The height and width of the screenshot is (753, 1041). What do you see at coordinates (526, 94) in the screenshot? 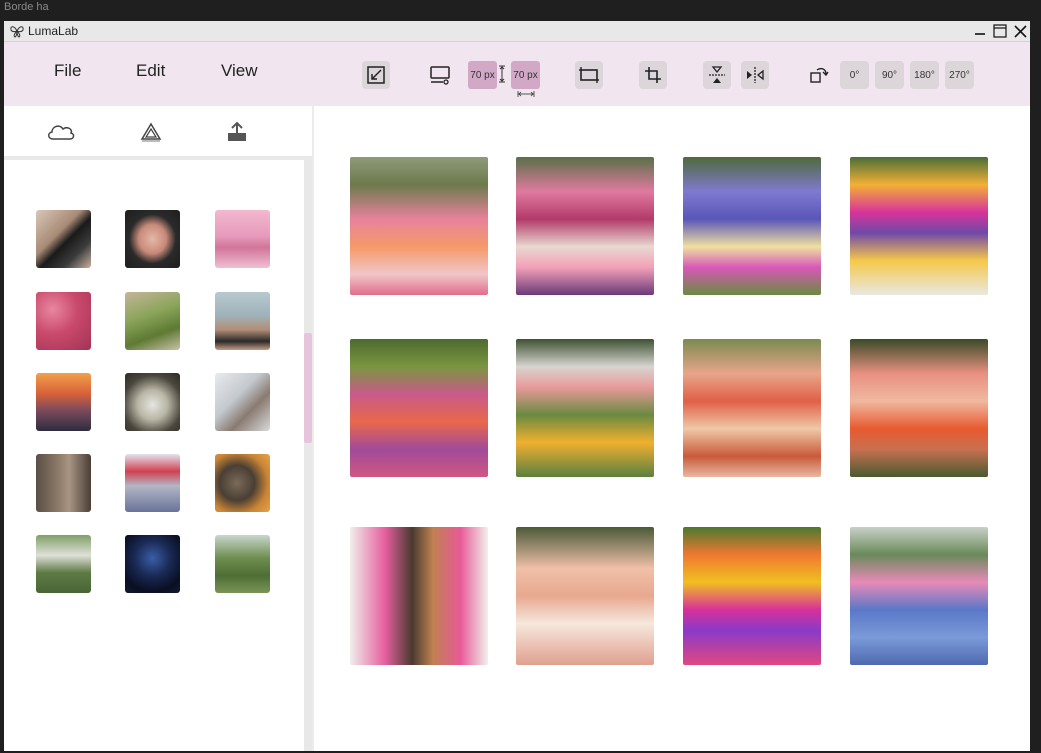
I see `width-arrow-icon` at bounding box center [526, 94].